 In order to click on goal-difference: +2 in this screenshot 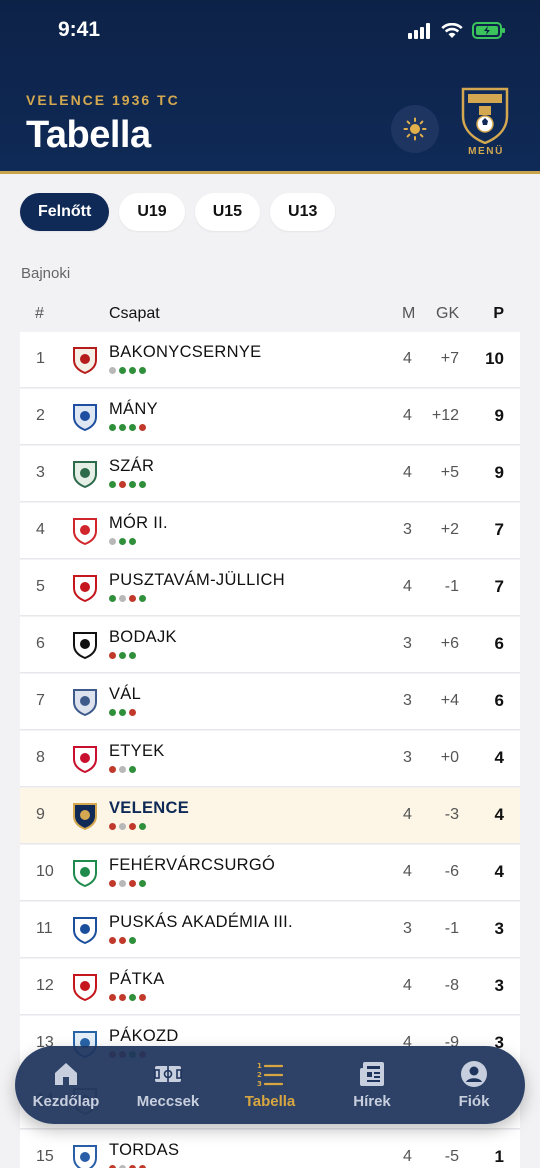, I will do `click(449, 529)`.